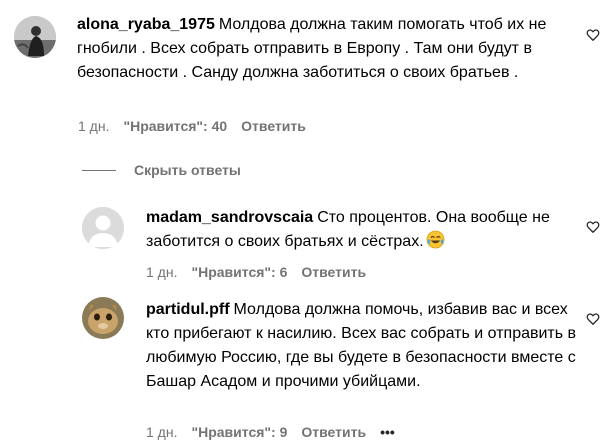 The height and width of the screenshot is (448, 612). I want to click on reply-likes: "Нравится": 9, so click(239, 432).